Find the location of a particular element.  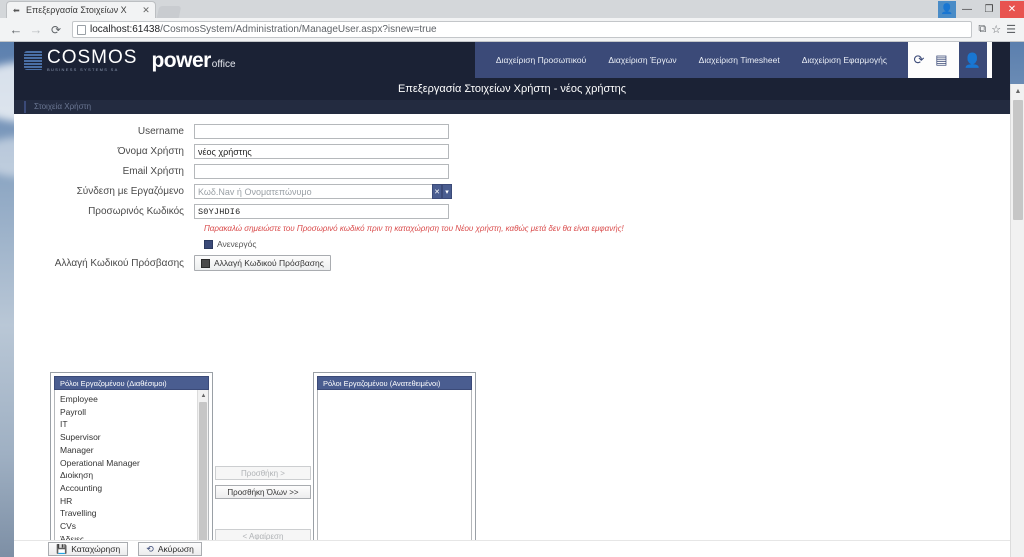

available-roles-scrollbar: ▲ ▼ is located at coordinates (202, 473).